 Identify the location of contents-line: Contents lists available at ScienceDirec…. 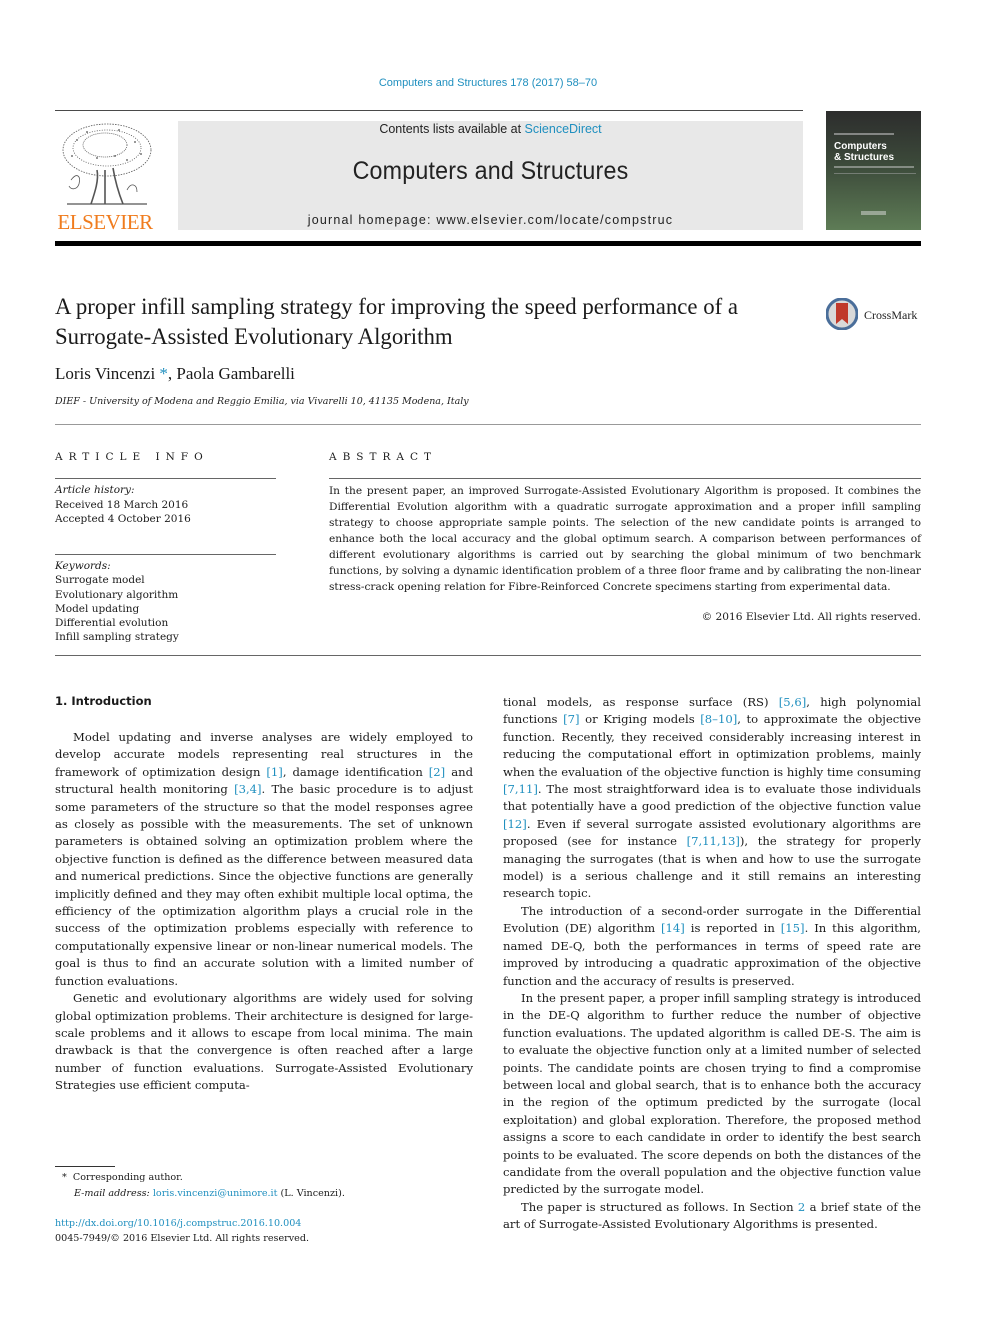
(490, 129).